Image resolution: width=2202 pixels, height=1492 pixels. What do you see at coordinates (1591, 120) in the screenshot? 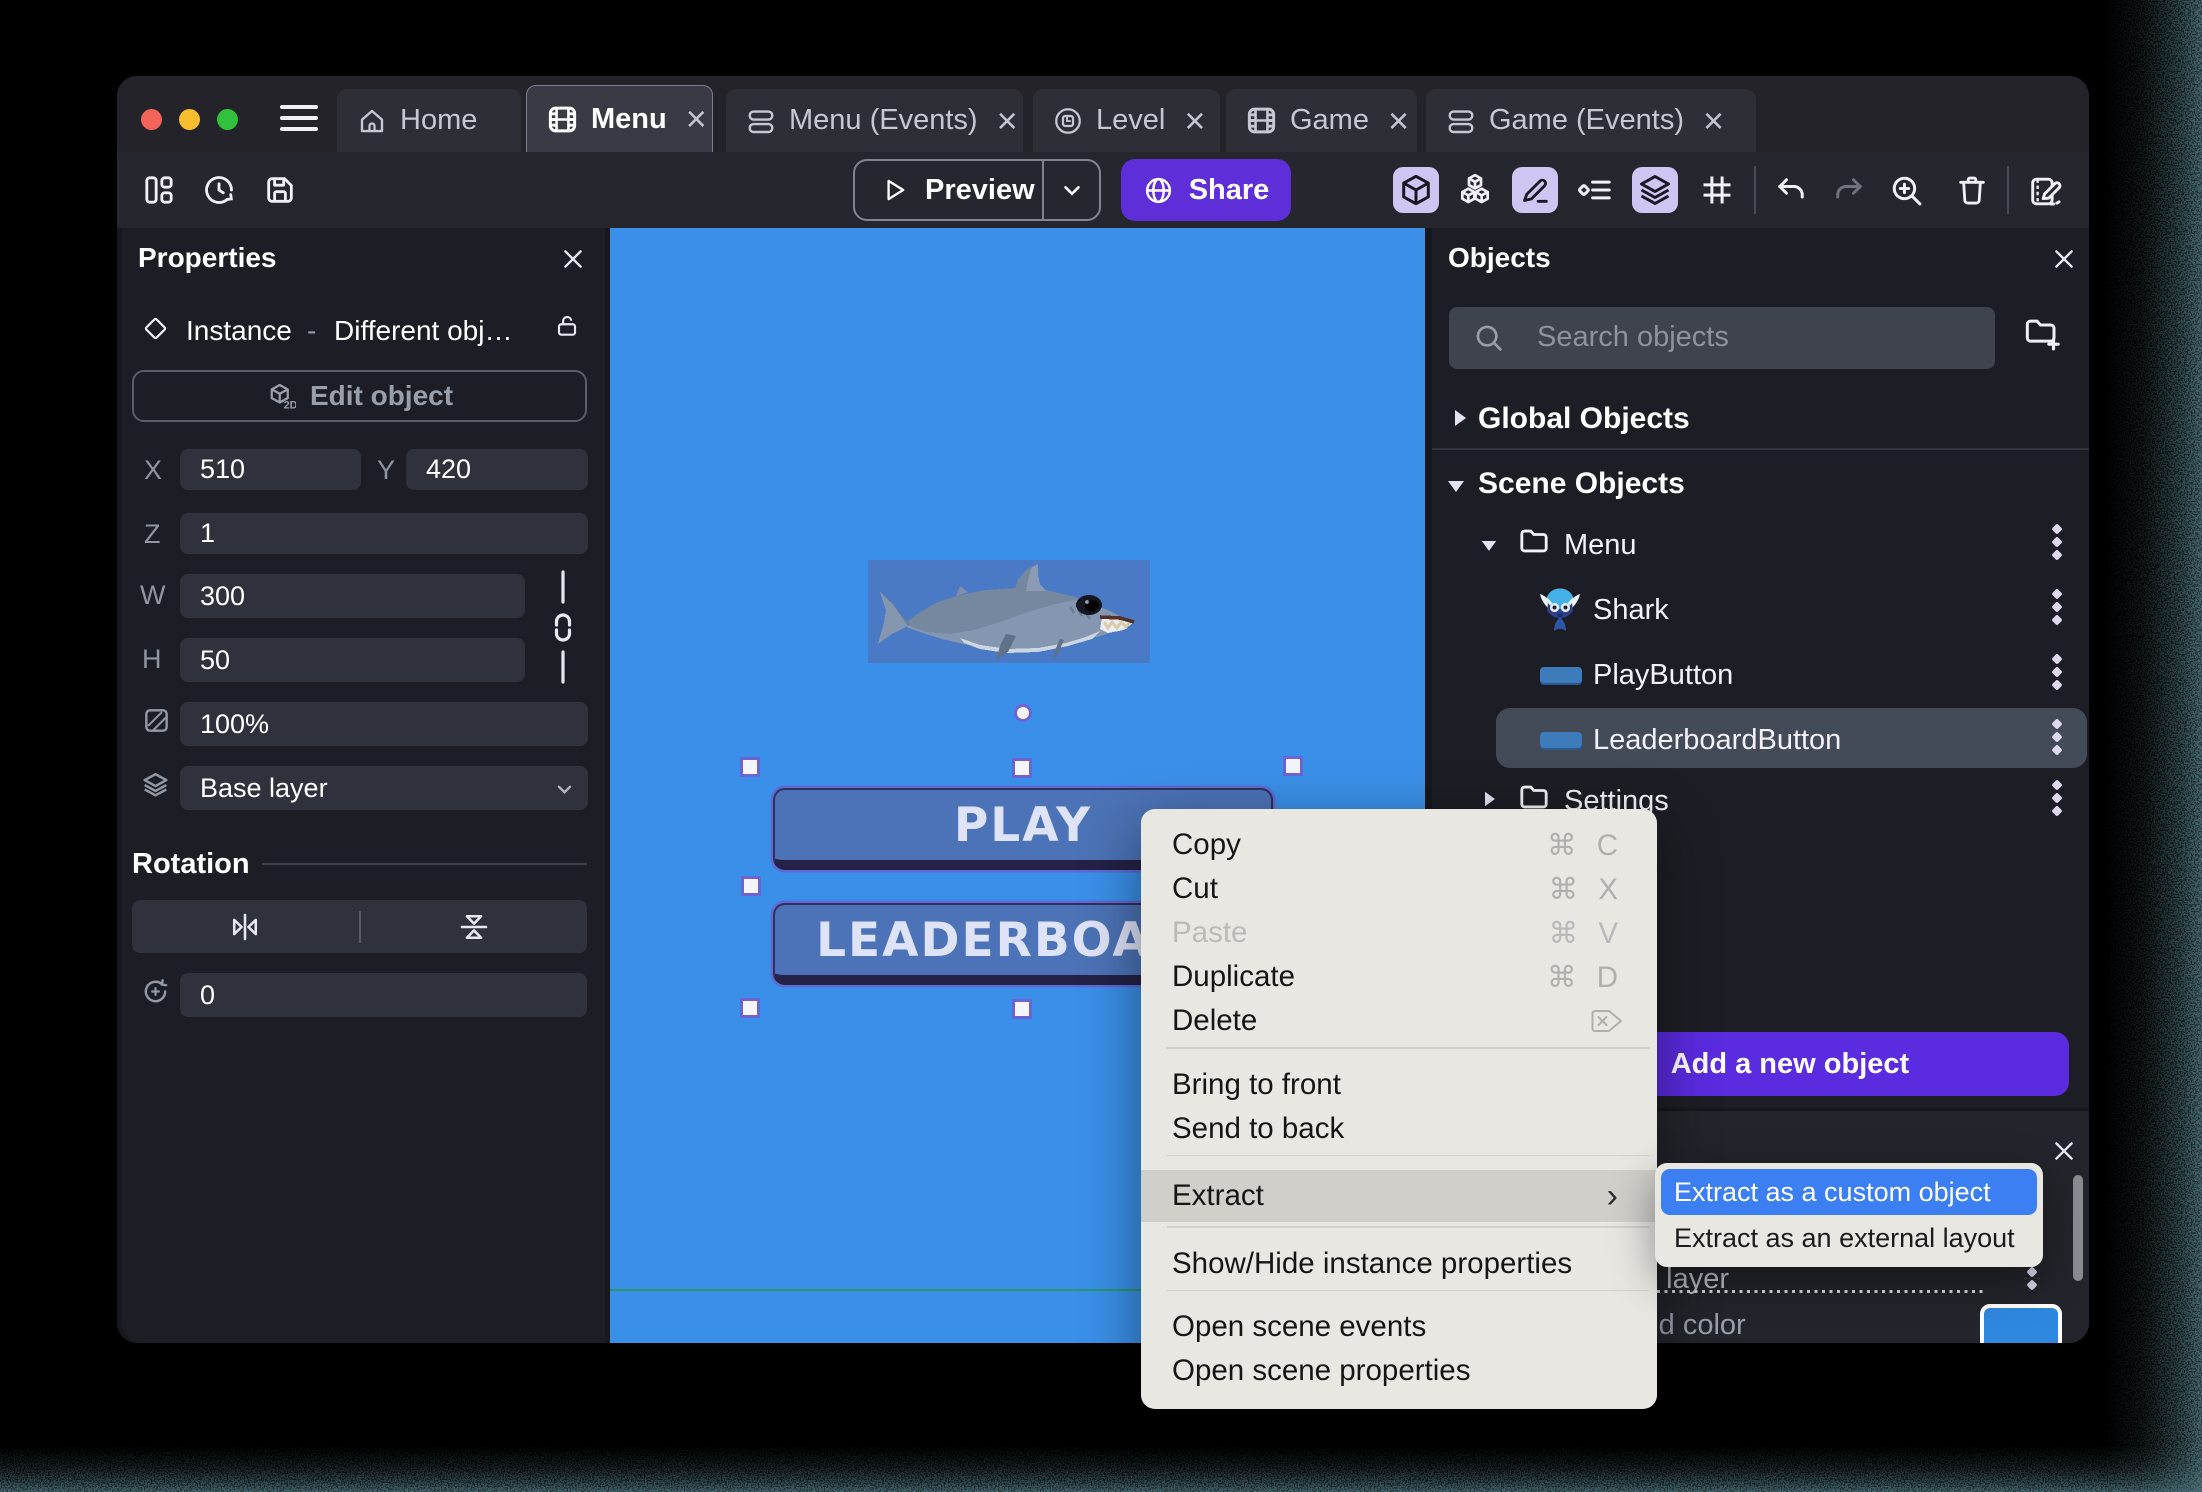
I see `tab-game-events: Game (Events) ×` at bounding box center [1591, 120].